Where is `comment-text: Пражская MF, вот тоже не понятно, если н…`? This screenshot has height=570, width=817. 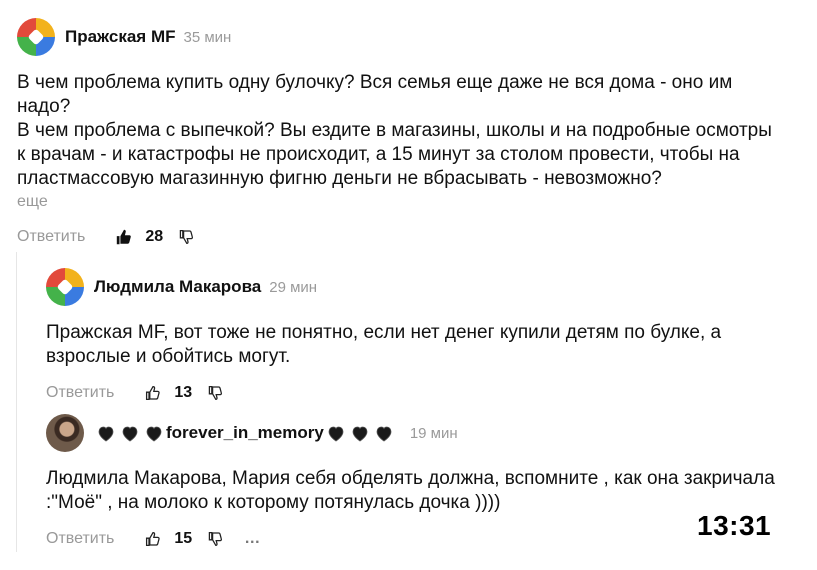
comment-text: Пражская MF, вот тоже не понятно, если н… is located at coordinates (421, 345).